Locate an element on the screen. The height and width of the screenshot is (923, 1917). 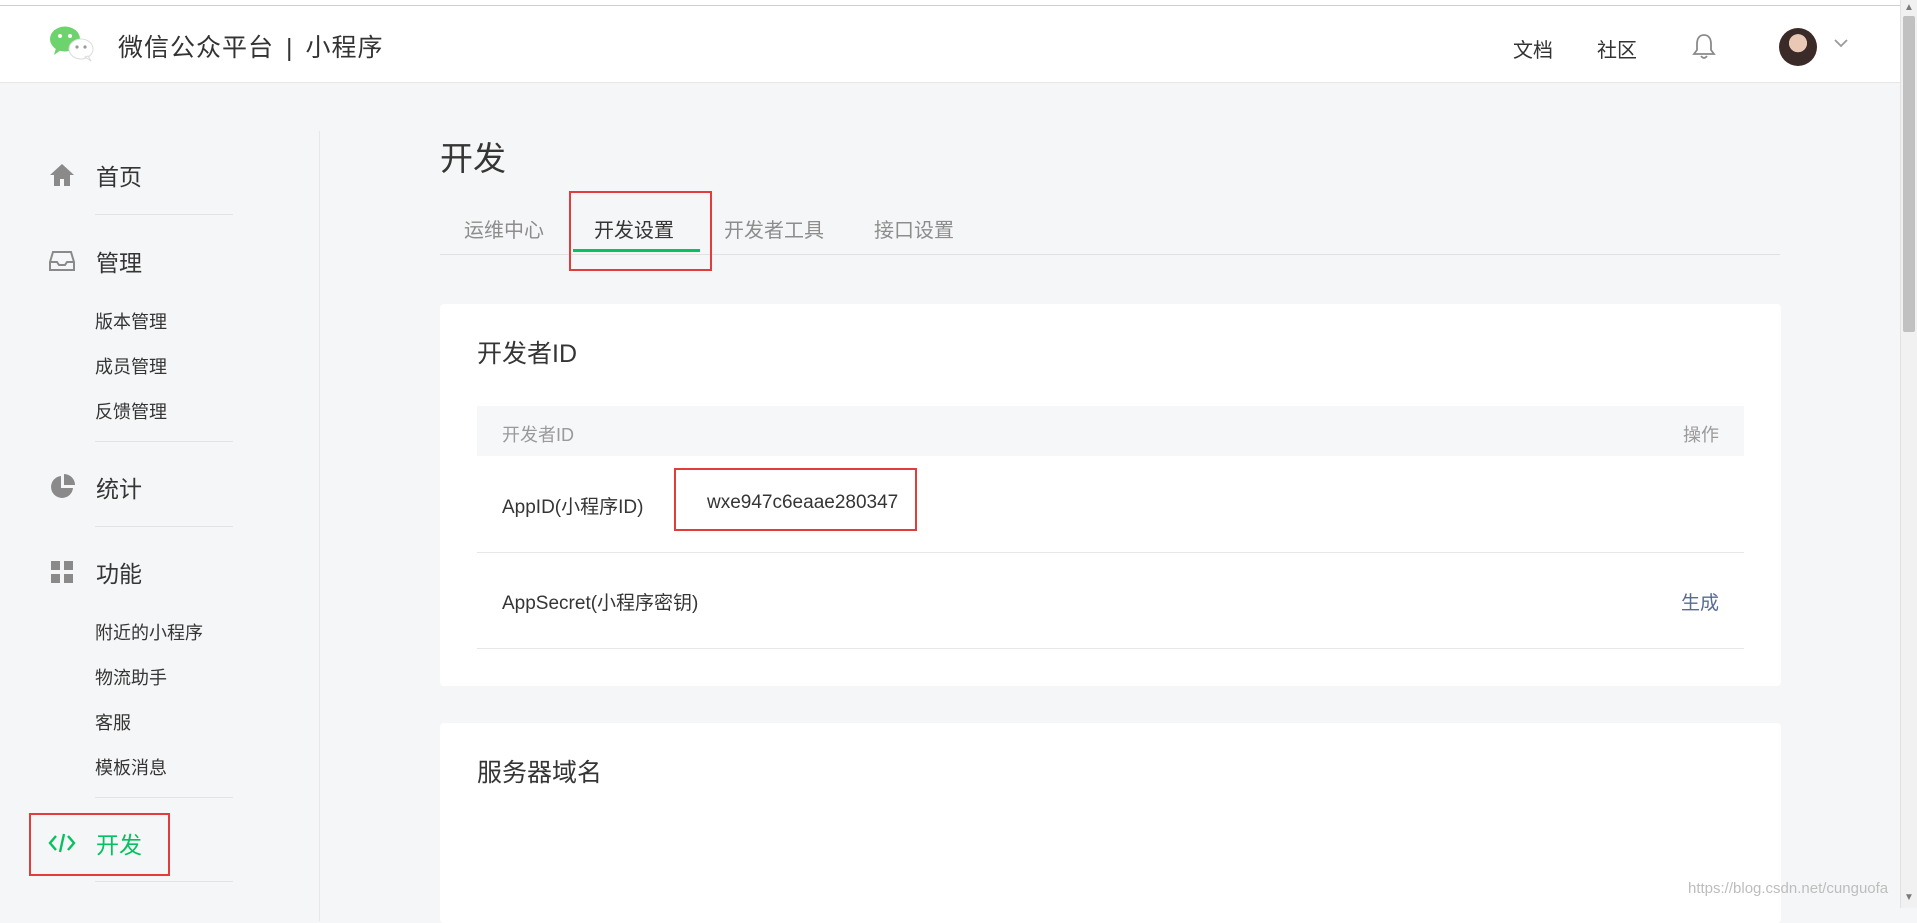
sidebar-item-label: 功能 is located at coordinates (119, 574).